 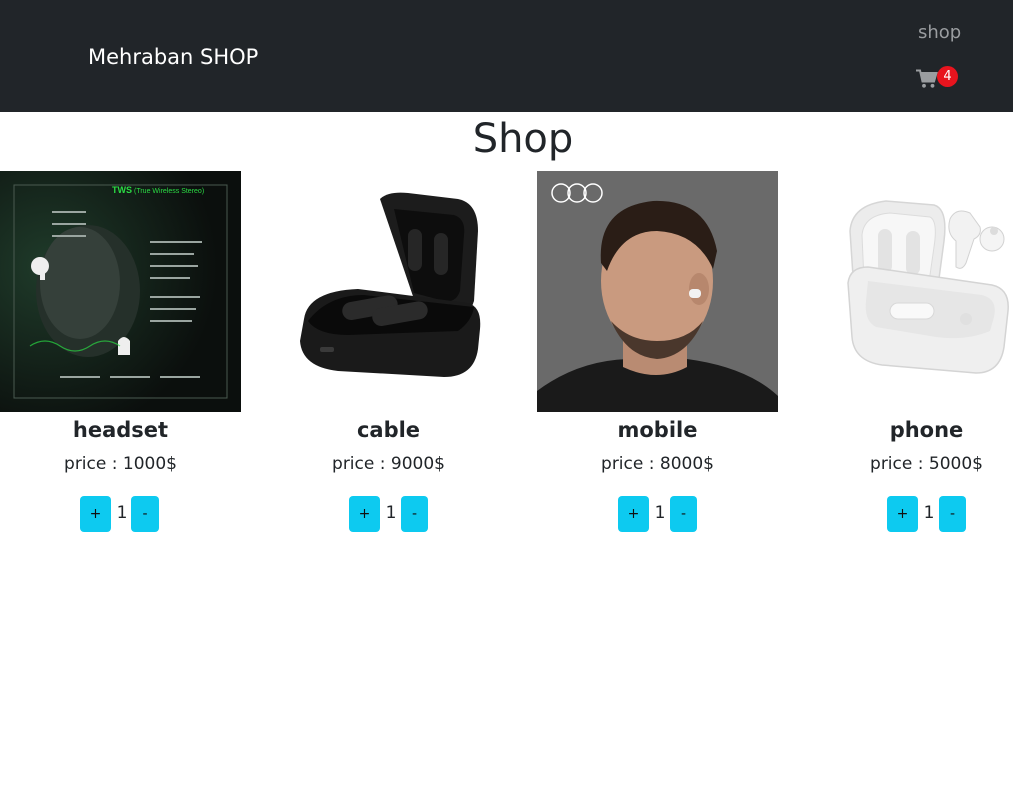 What do you see at coordinates (388, 291) in the screenshot?
I see `earbuds-case-black-image` at bounding box center [388, 291].